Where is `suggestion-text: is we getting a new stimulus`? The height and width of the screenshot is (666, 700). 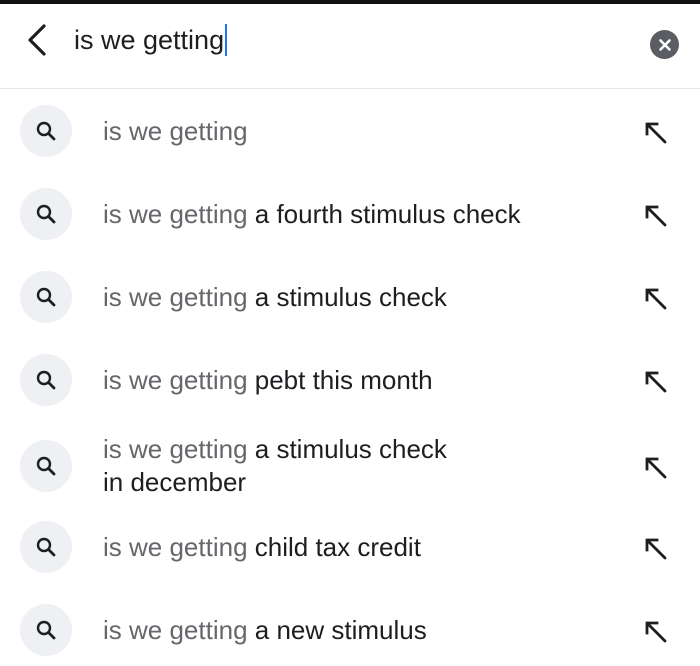 suggestion-text: is we getting a new stimulus is located at coordinates (265, 630).